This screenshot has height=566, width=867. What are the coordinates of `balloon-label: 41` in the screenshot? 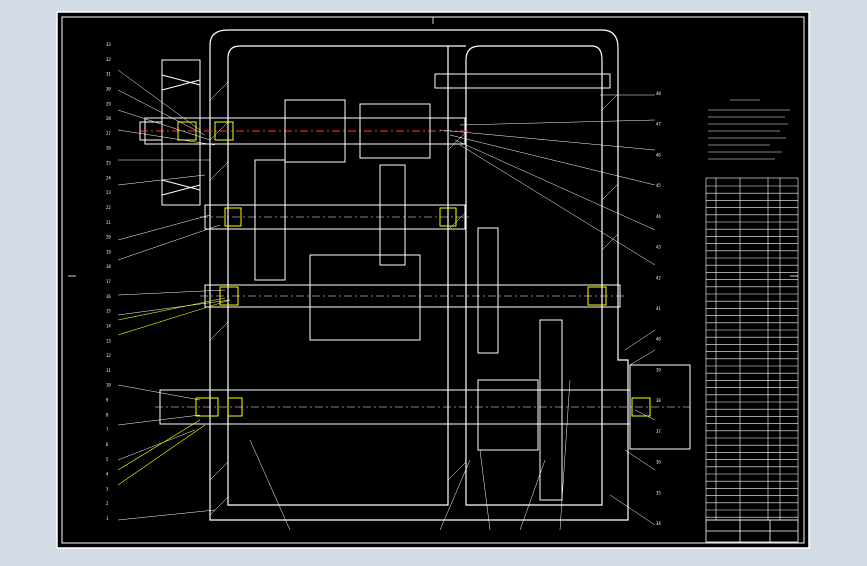 It's located at (658, 308).